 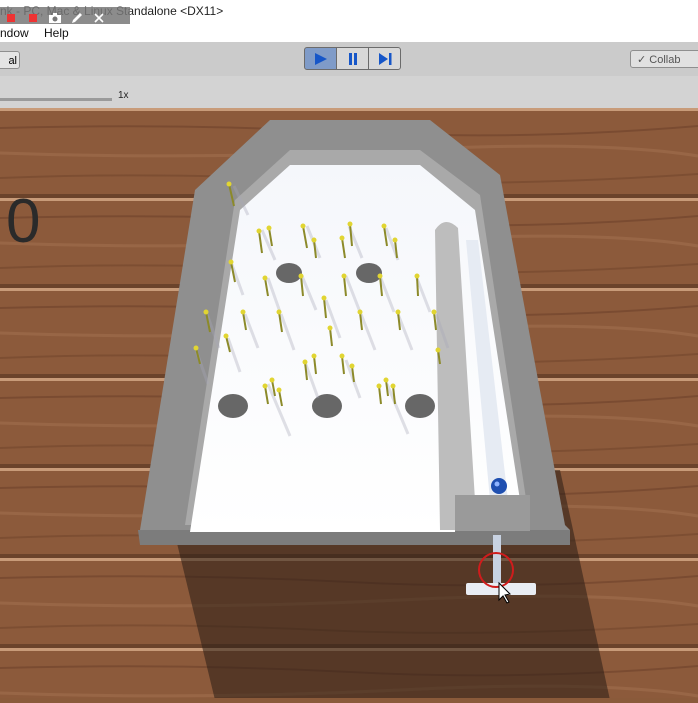 I want to click on score-display: 0, so click(x=23, y=221).